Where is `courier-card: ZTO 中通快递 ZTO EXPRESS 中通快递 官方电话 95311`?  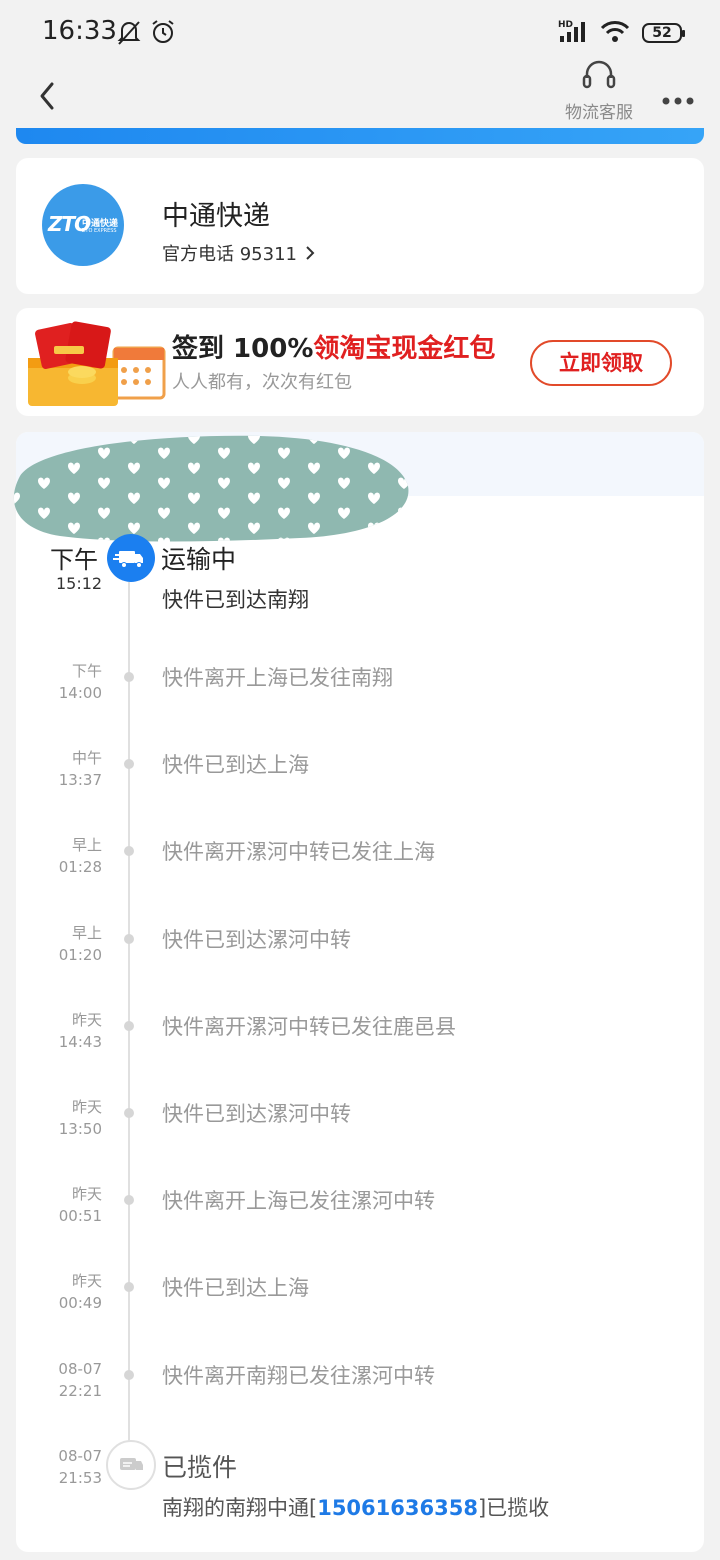 courier-card: ZTO 中通快递 ZTO EXPRESS 中通快递 官方电话 95311 is located at coordinates (360, 226).